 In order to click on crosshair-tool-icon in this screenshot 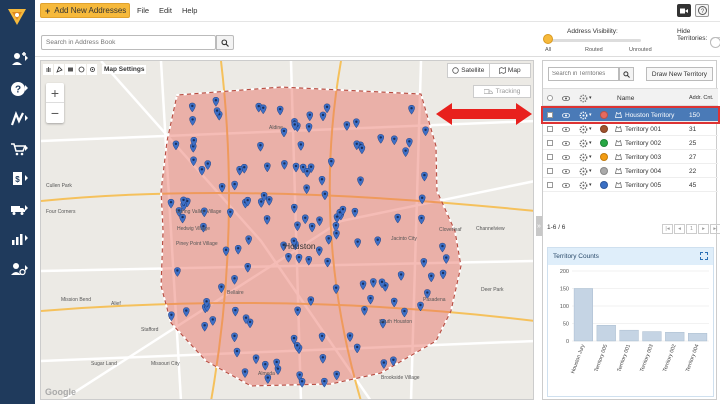, I will do `click(92, 69)`.